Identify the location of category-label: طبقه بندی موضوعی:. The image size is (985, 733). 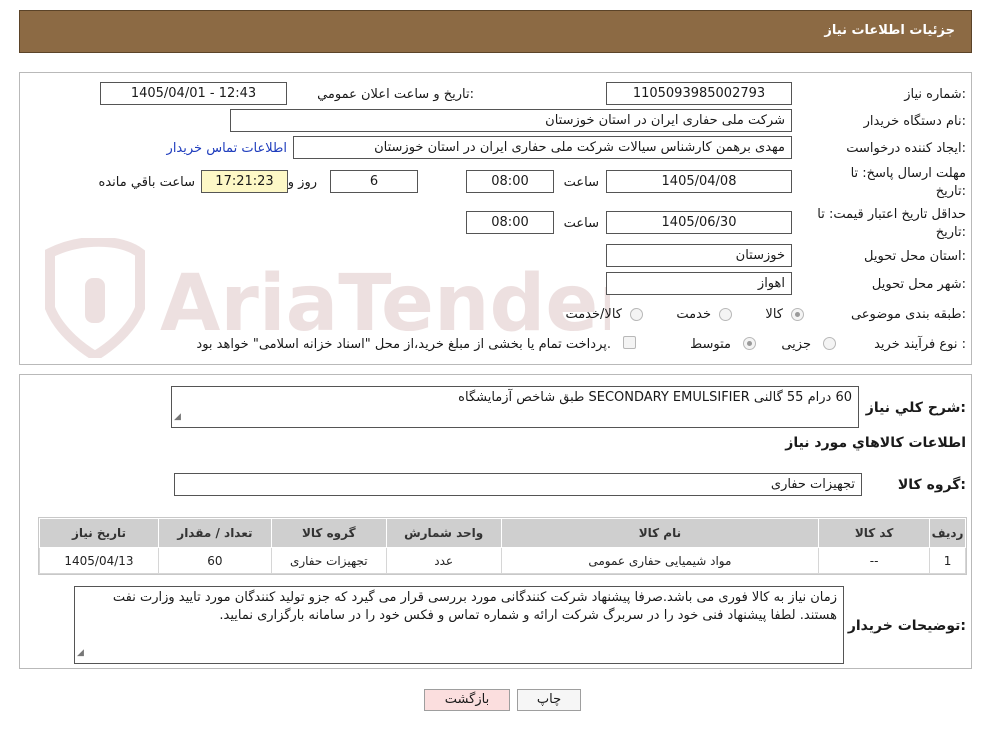
(908, 314).